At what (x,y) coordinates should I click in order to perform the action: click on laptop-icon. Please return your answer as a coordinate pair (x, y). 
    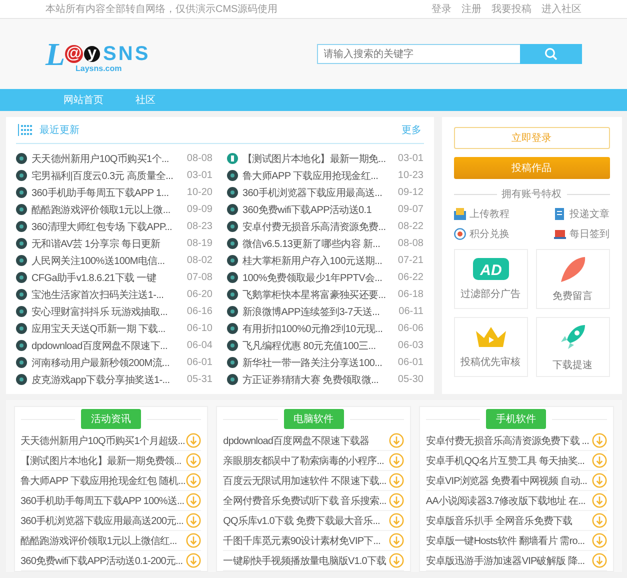
    Looking at the image, I should click on (560, 234).